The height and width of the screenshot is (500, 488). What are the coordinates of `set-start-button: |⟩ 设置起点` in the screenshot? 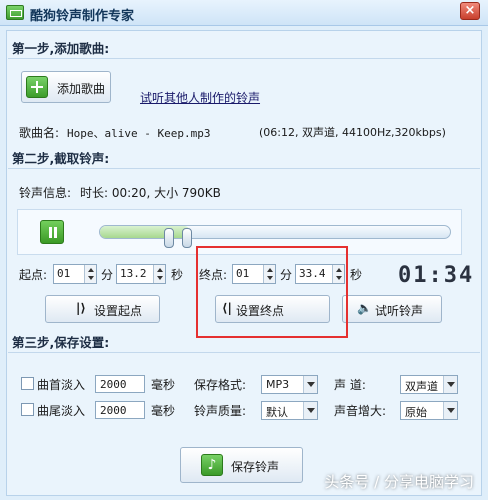 It's located at (102, 309).